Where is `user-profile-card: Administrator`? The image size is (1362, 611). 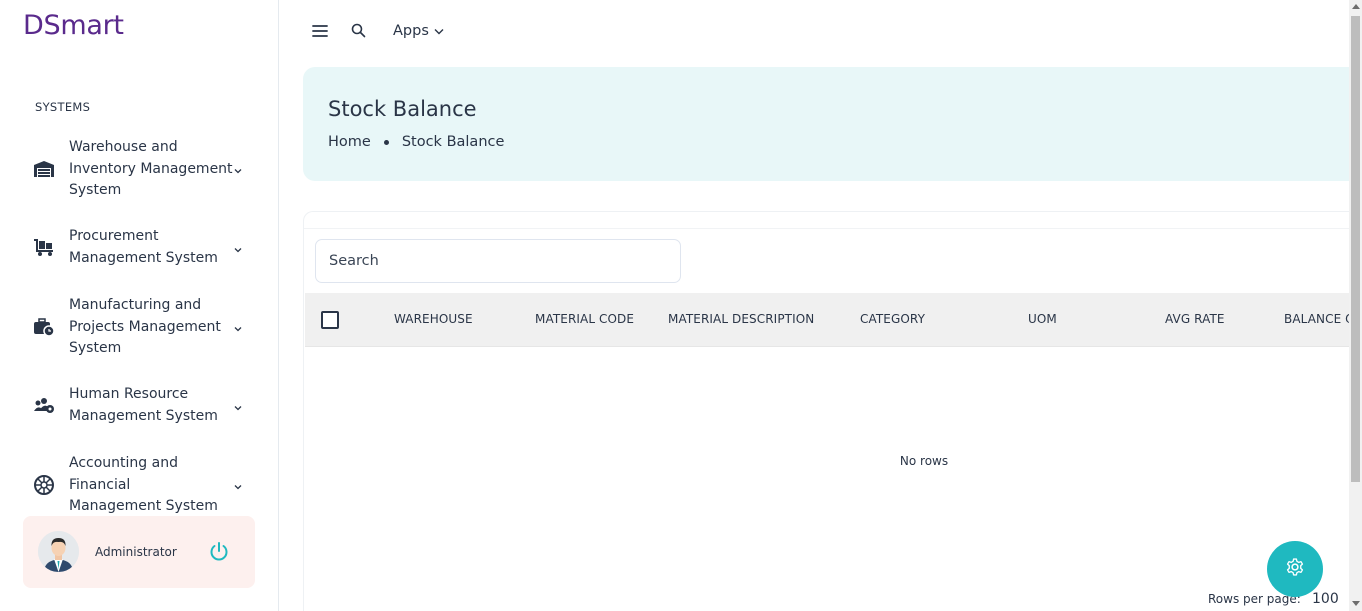
user-profile-card: Administrator is located at coordinates (139, 552).